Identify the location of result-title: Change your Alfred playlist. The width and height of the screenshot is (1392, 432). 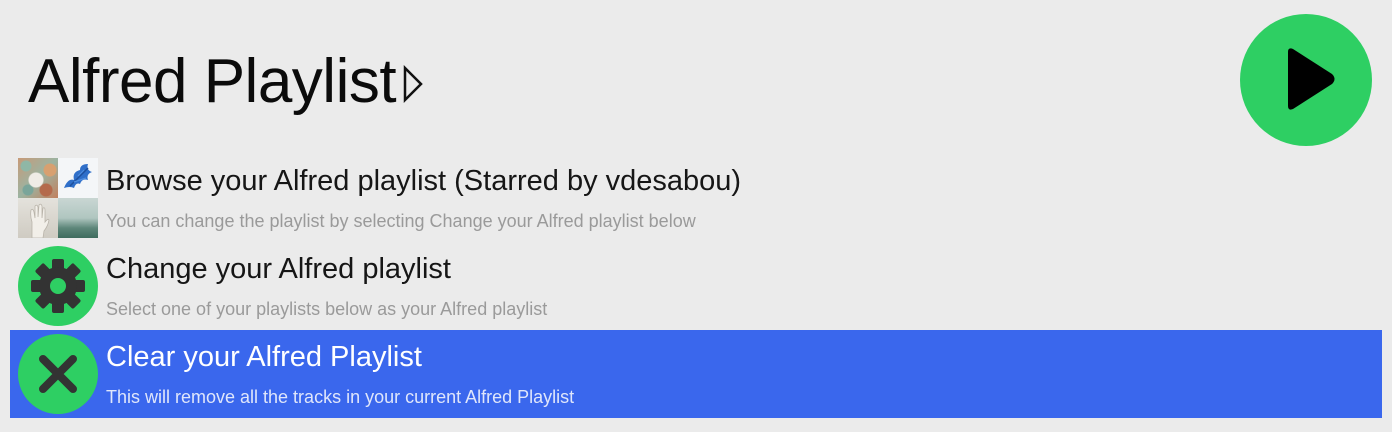
(278, 269).